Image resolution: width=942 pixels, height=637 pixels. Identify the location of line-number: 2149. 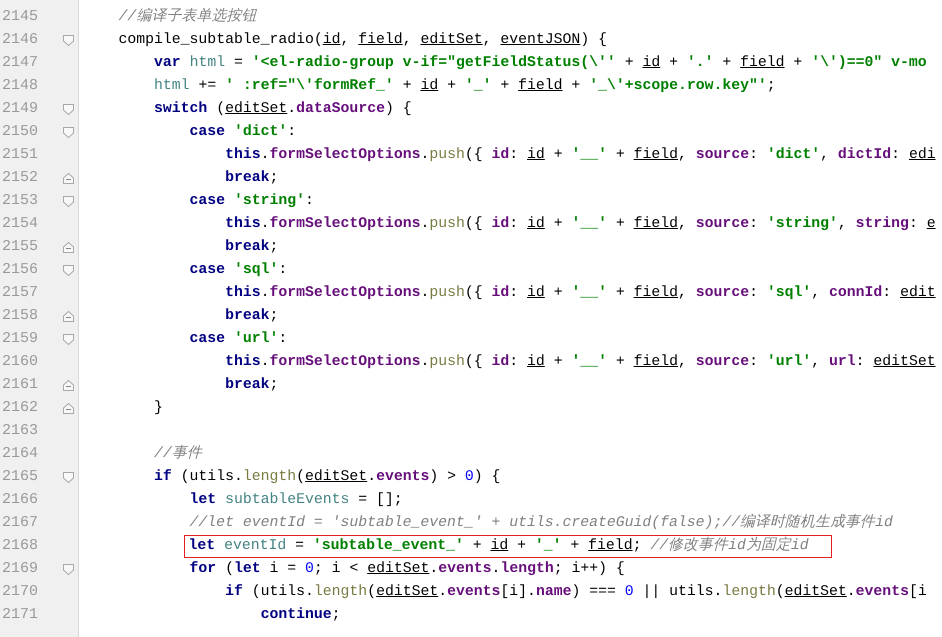
(19, 109).